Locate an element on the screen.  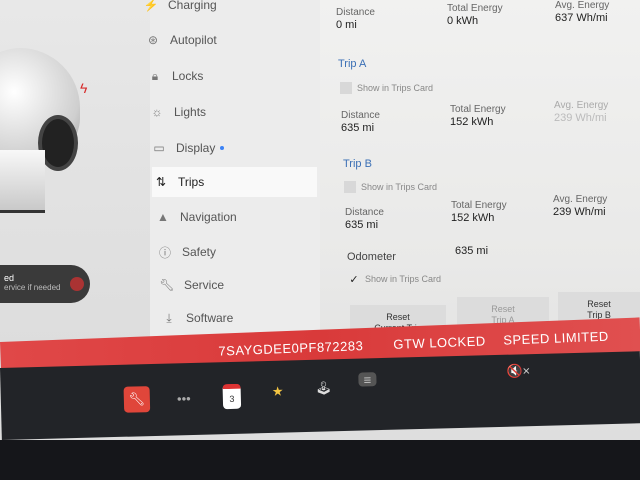
trip-b-total-energy: Total Energy 152 kWh is located at coordinates (479, 212).